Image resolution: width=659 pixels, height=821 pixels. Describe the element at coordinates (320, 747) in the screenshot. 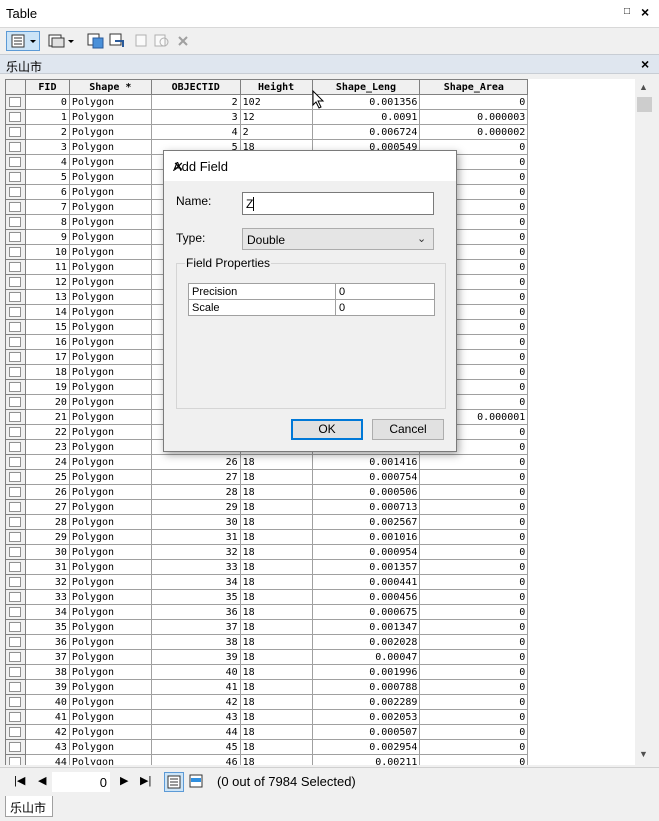

I see `table-row: 43 Polygon 45 18 0.002954 0` at that location.